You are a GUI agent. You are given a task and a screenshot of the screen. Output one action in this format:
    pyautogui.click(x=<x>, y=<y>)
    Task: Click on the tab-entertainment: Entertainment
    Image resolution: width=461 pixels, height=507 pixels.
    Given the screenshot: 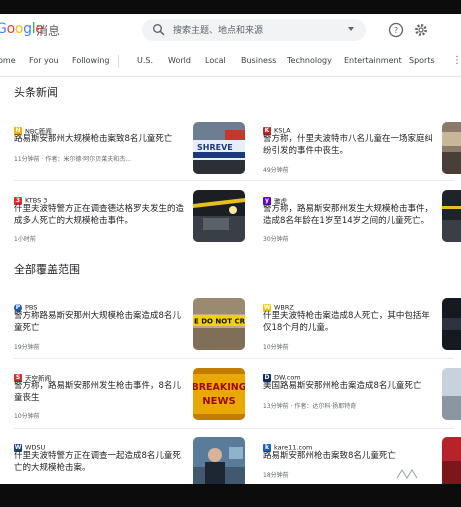 What is the action you would take?
    pyautogui.click(x=373, y=60)
    